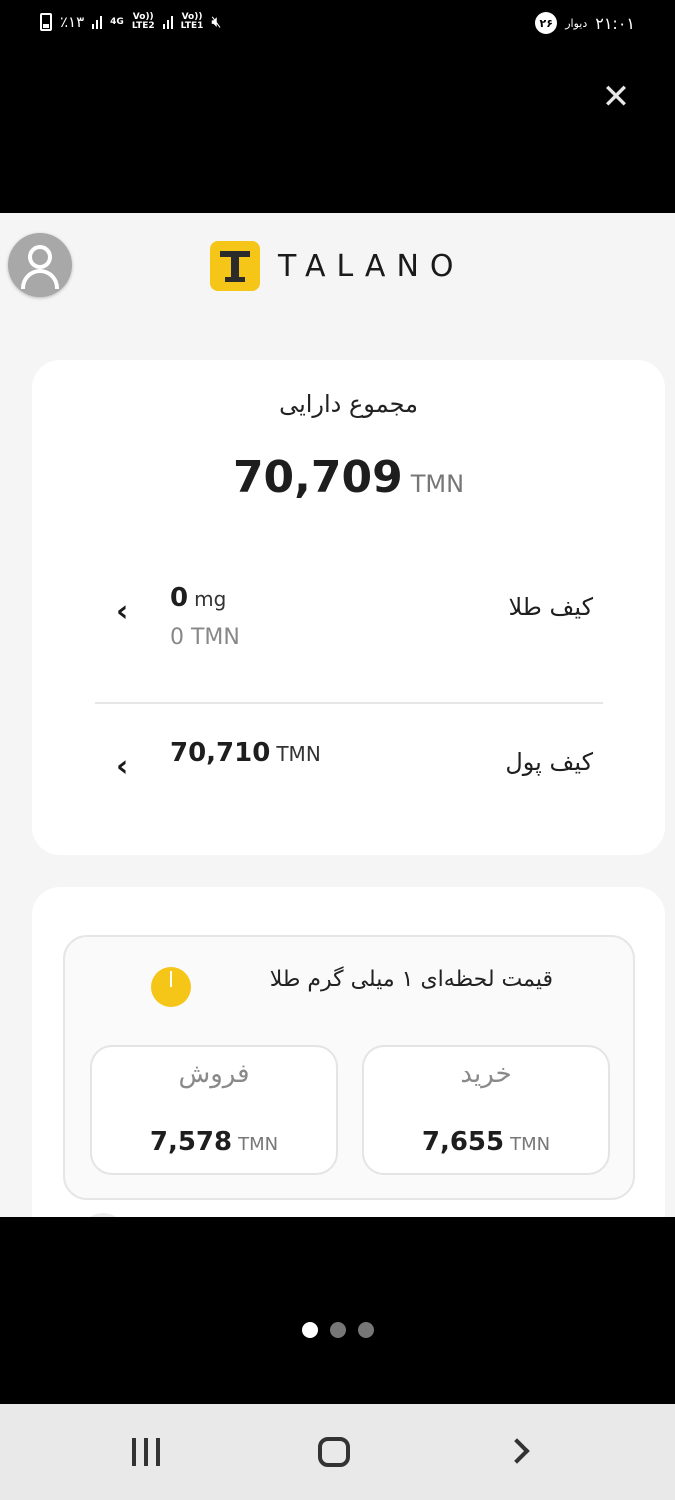  What do you see at coordinates (171, 987) in the screenshot?
I see `timer-icon` at bounding box center [171, 987].